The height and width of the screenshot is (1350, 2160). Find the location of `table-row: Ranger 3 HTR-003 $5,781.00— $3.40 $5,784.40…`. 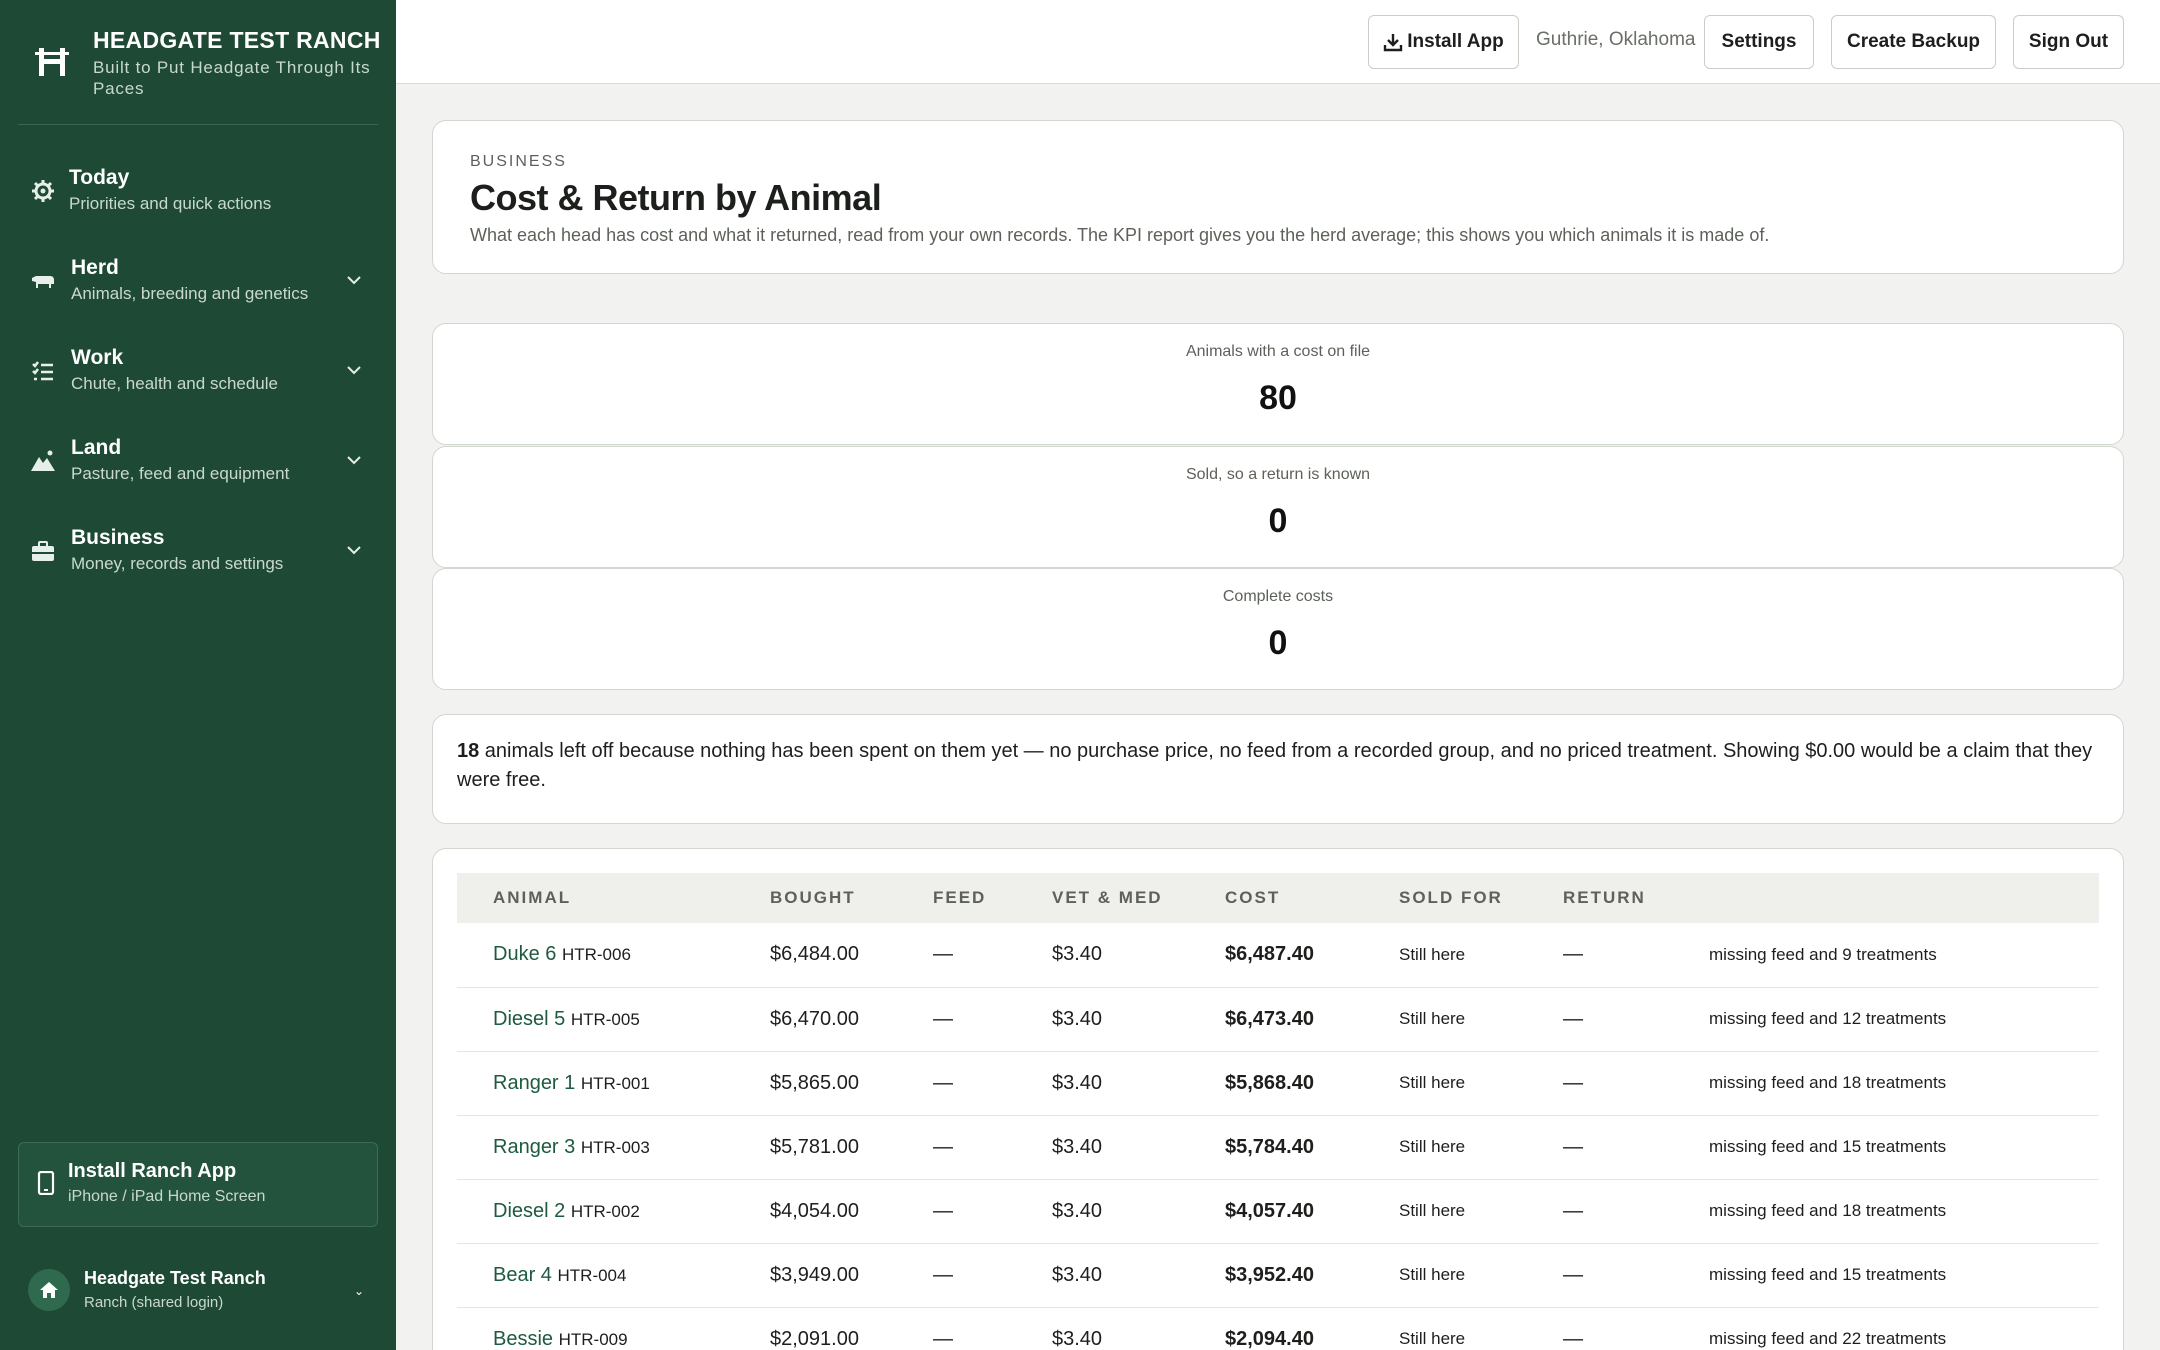

table-row: Ranger 3 HTR-003 $5,781.00— $3.40 $5,784.40… is located at coordinates (1278, 1147).